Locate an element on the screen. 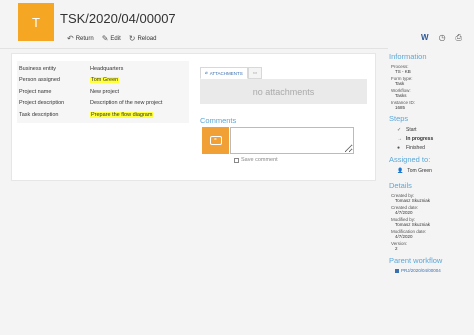  modified-by-value: Tomasz Skuzniak is located at coordinates (413, 224).